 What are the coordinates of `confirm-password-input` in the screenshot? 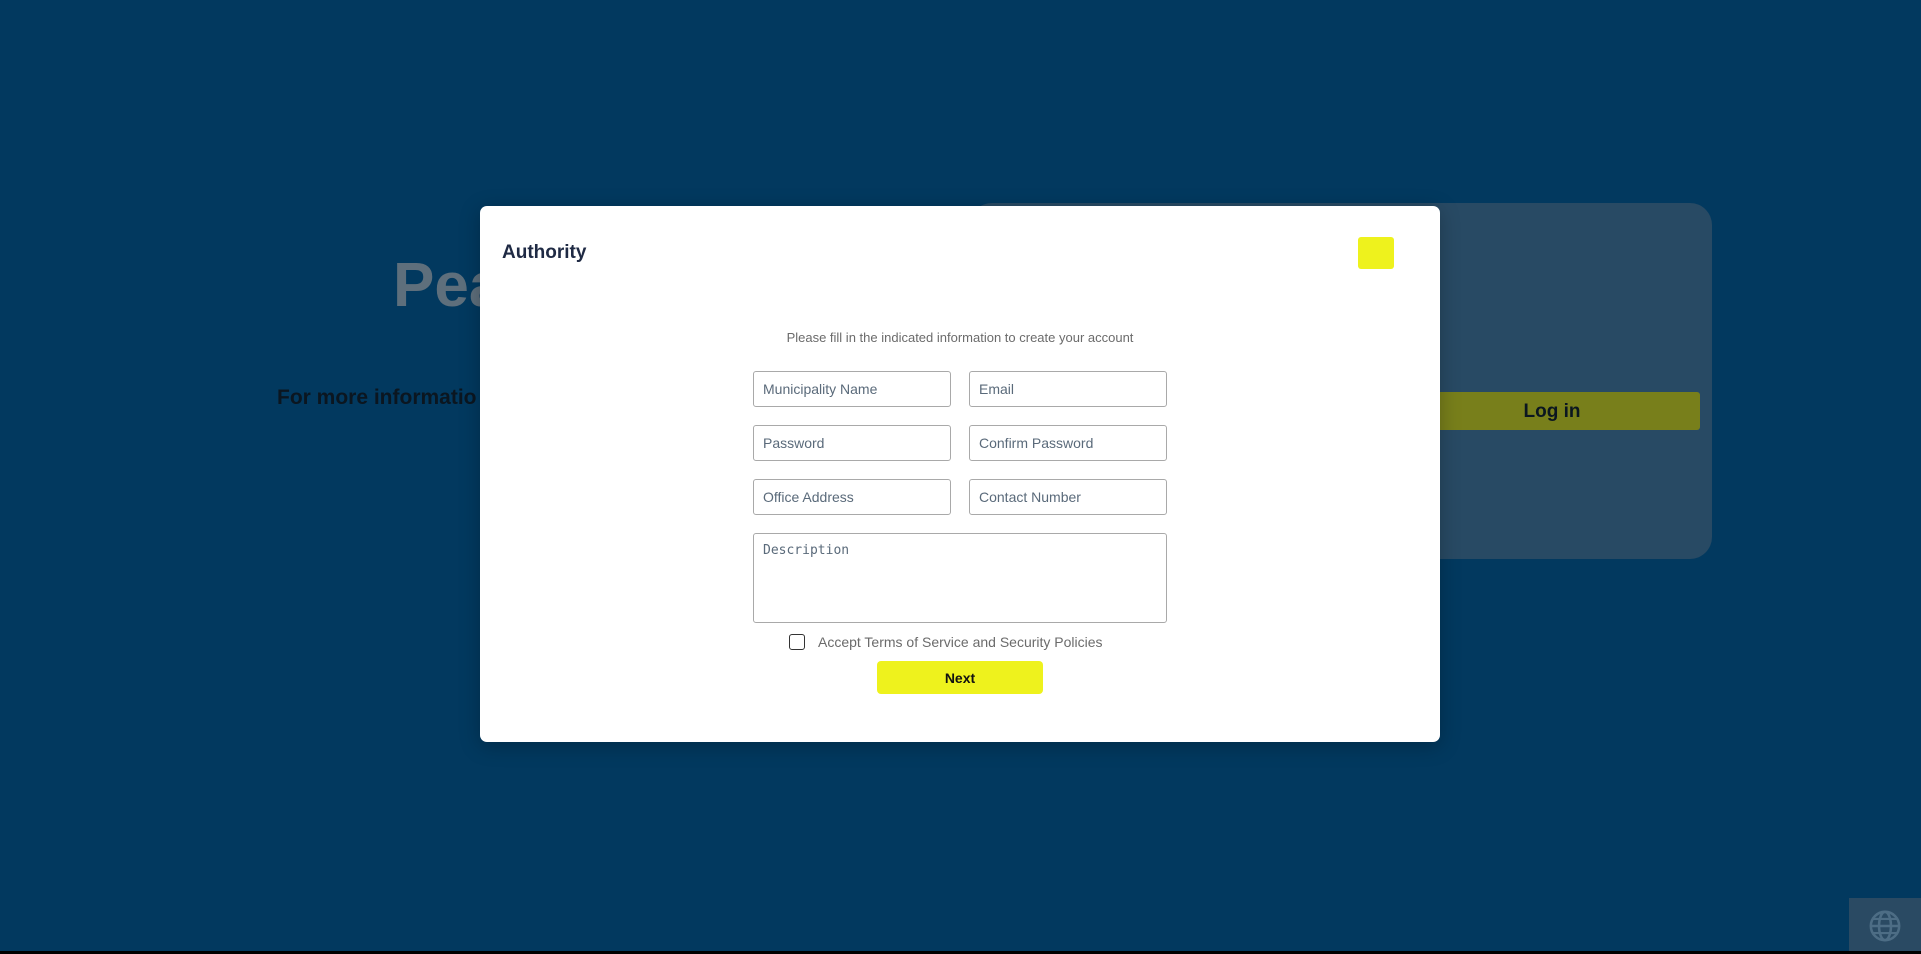 It's located at (1068, 443).